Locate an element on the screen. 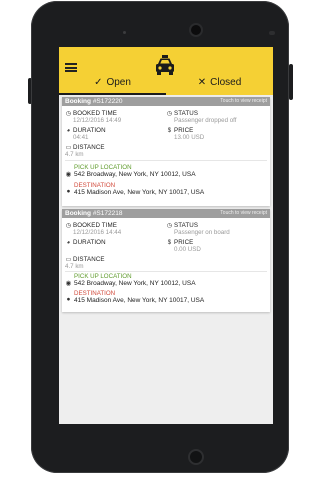 The image size is (331, 480). duration-value: 04:41 is located at coordinates (81, 137).